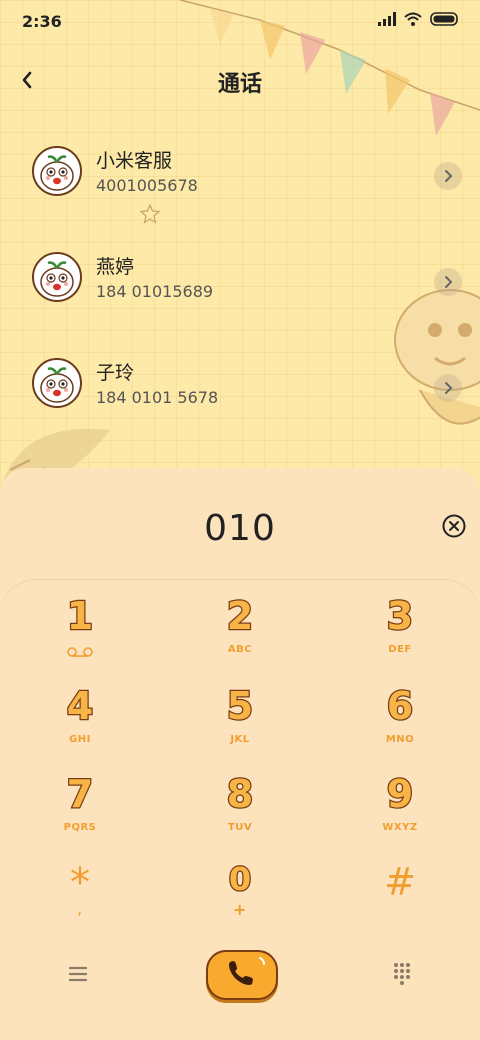 This screenshot has height=1040, width=480. Describe the element at coordinates (400, 739) in the screenshot. I see `key-letters: MNO` at that location.